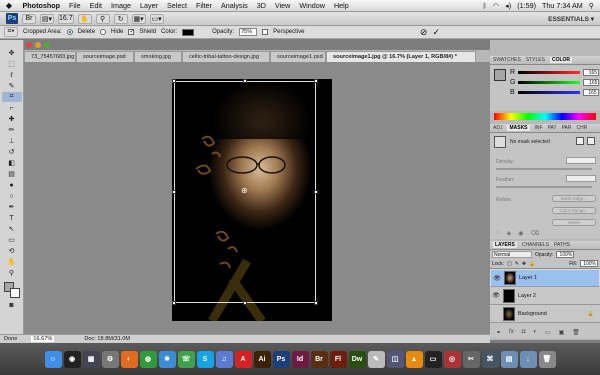 This screenshot has height=375, width=600. Describe the element at coordinates (12, 86) in the screenshot. I see `quick-select-tool-icon: ✎` at that location.